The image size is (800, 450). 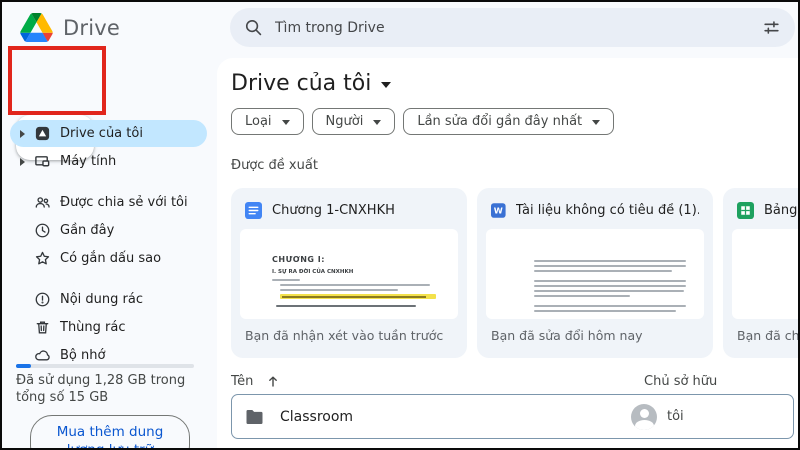 What do you see at coordinates (317, 416) in the screenshot?
I see `file-name: Classroom` at bounding box center [317, 416].